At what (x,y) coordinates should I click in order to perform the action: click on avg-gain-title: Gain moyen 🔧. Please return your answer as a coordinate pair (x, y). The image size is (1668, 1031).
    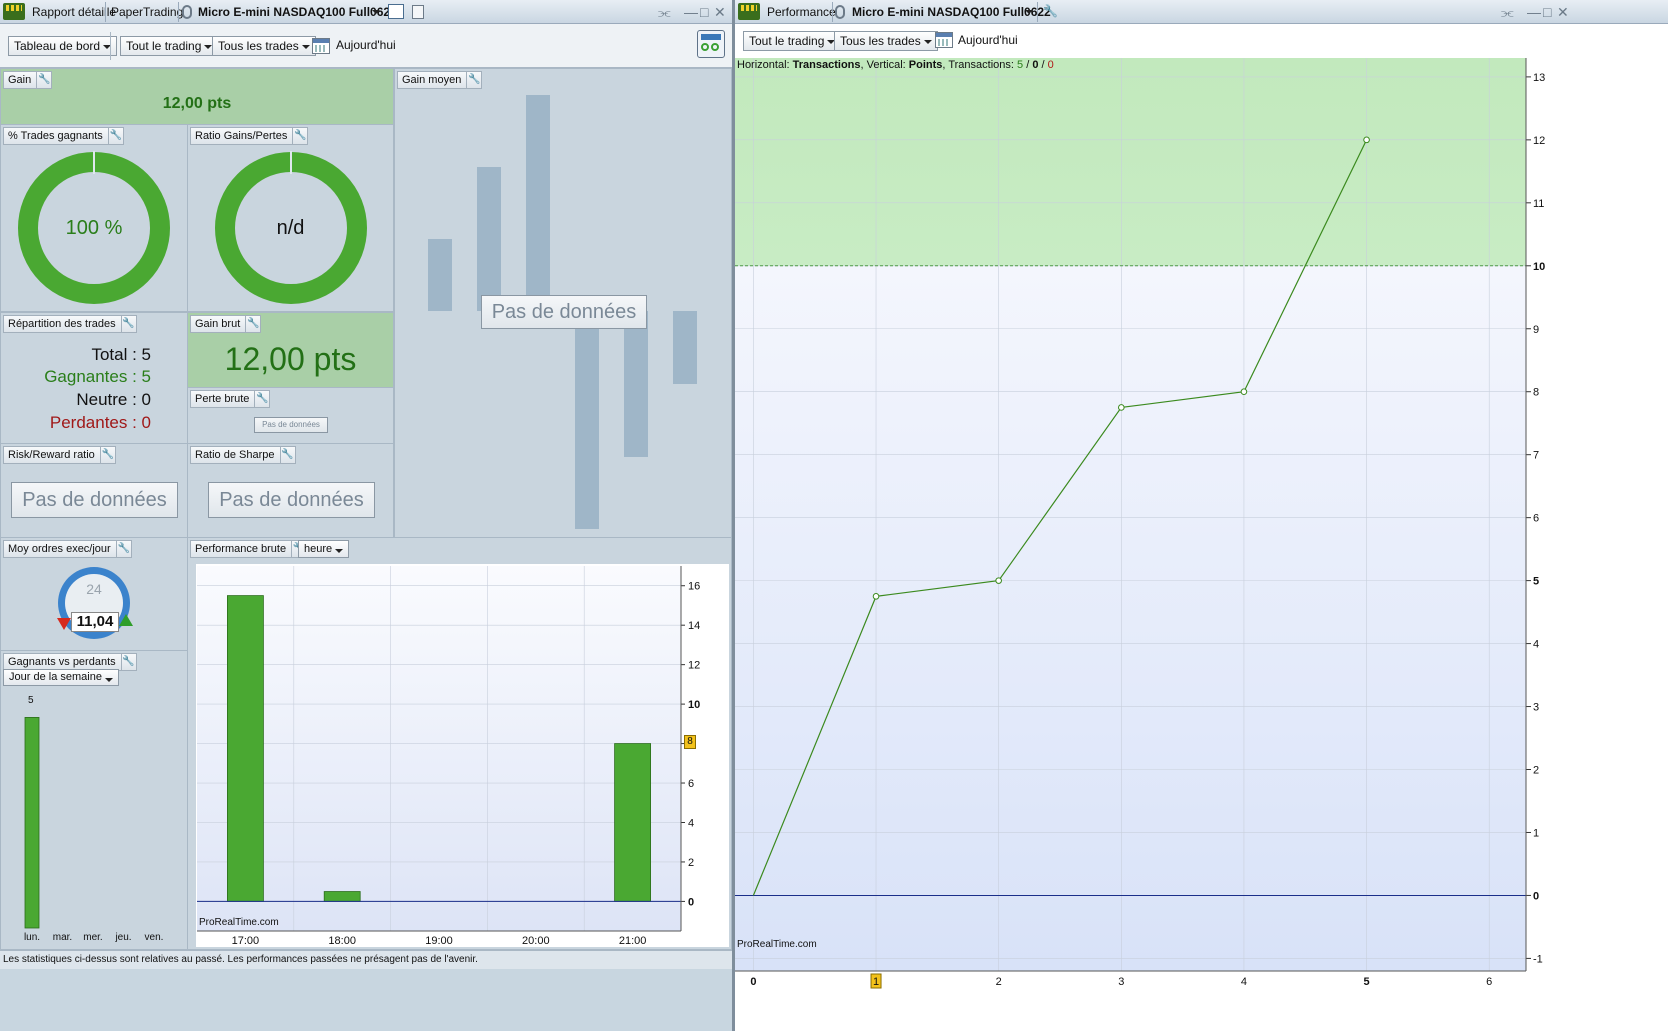
    Looking at the image, I should click on (440, 80).